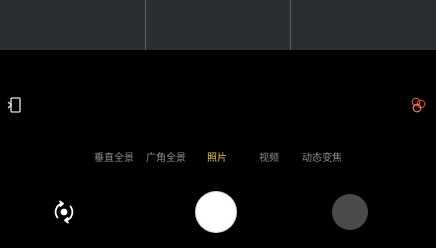 This screenshot has height=248, width=436. What do you see at coordinates (166, 159) in the screenshot?
I see `mode-wide-panorama: 广角全景` at bounding box center [166, 159].